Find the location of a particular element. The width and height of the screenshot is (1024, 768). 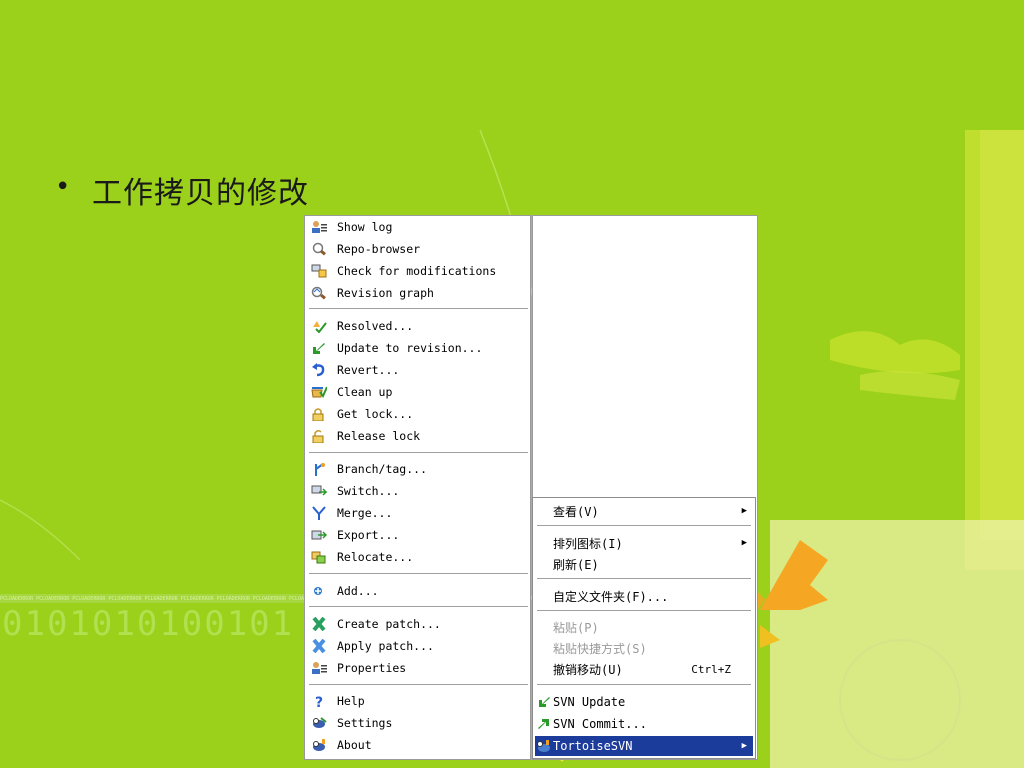

show-log-icon is located at coordinates (319, 227).